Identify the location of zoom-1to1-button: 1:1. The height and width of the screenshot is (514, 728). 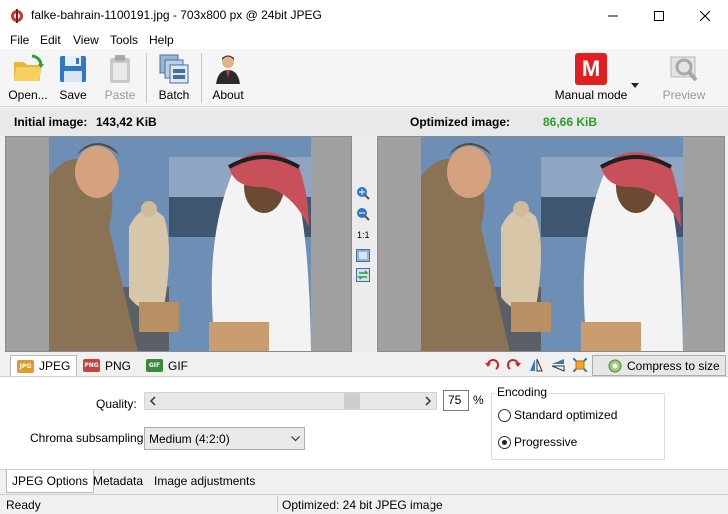
(363, 235).